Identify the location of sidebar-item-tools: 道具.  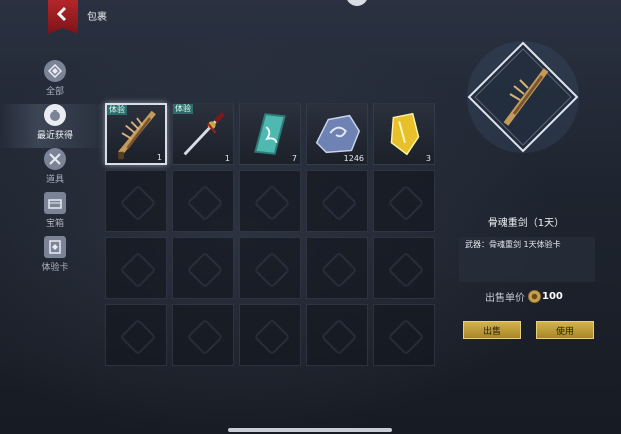
(55, 166).